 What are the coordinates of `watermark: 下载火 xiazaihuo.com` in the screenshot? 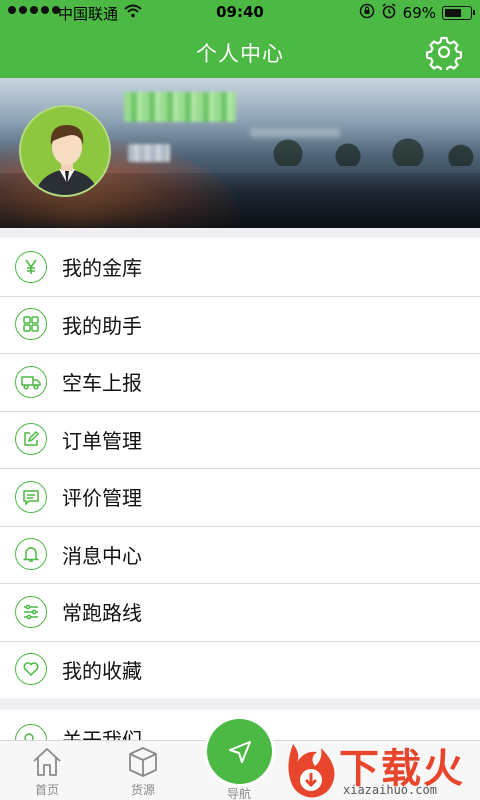 It's located at (381, 768).